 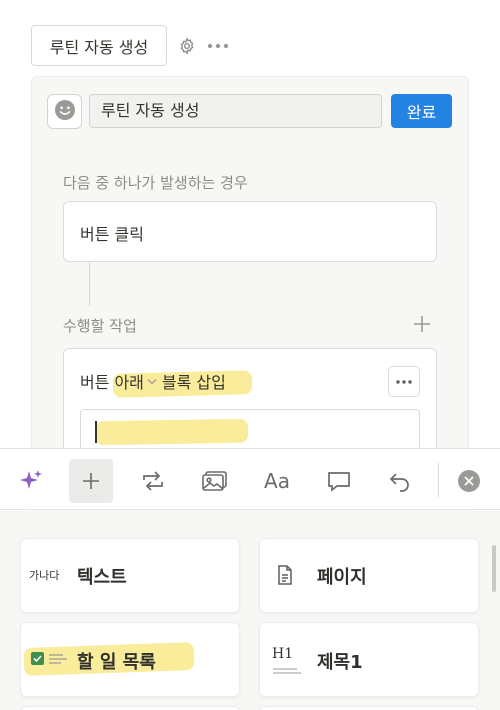 I want to click on done-button: 완료, so click(x=421, y=111).